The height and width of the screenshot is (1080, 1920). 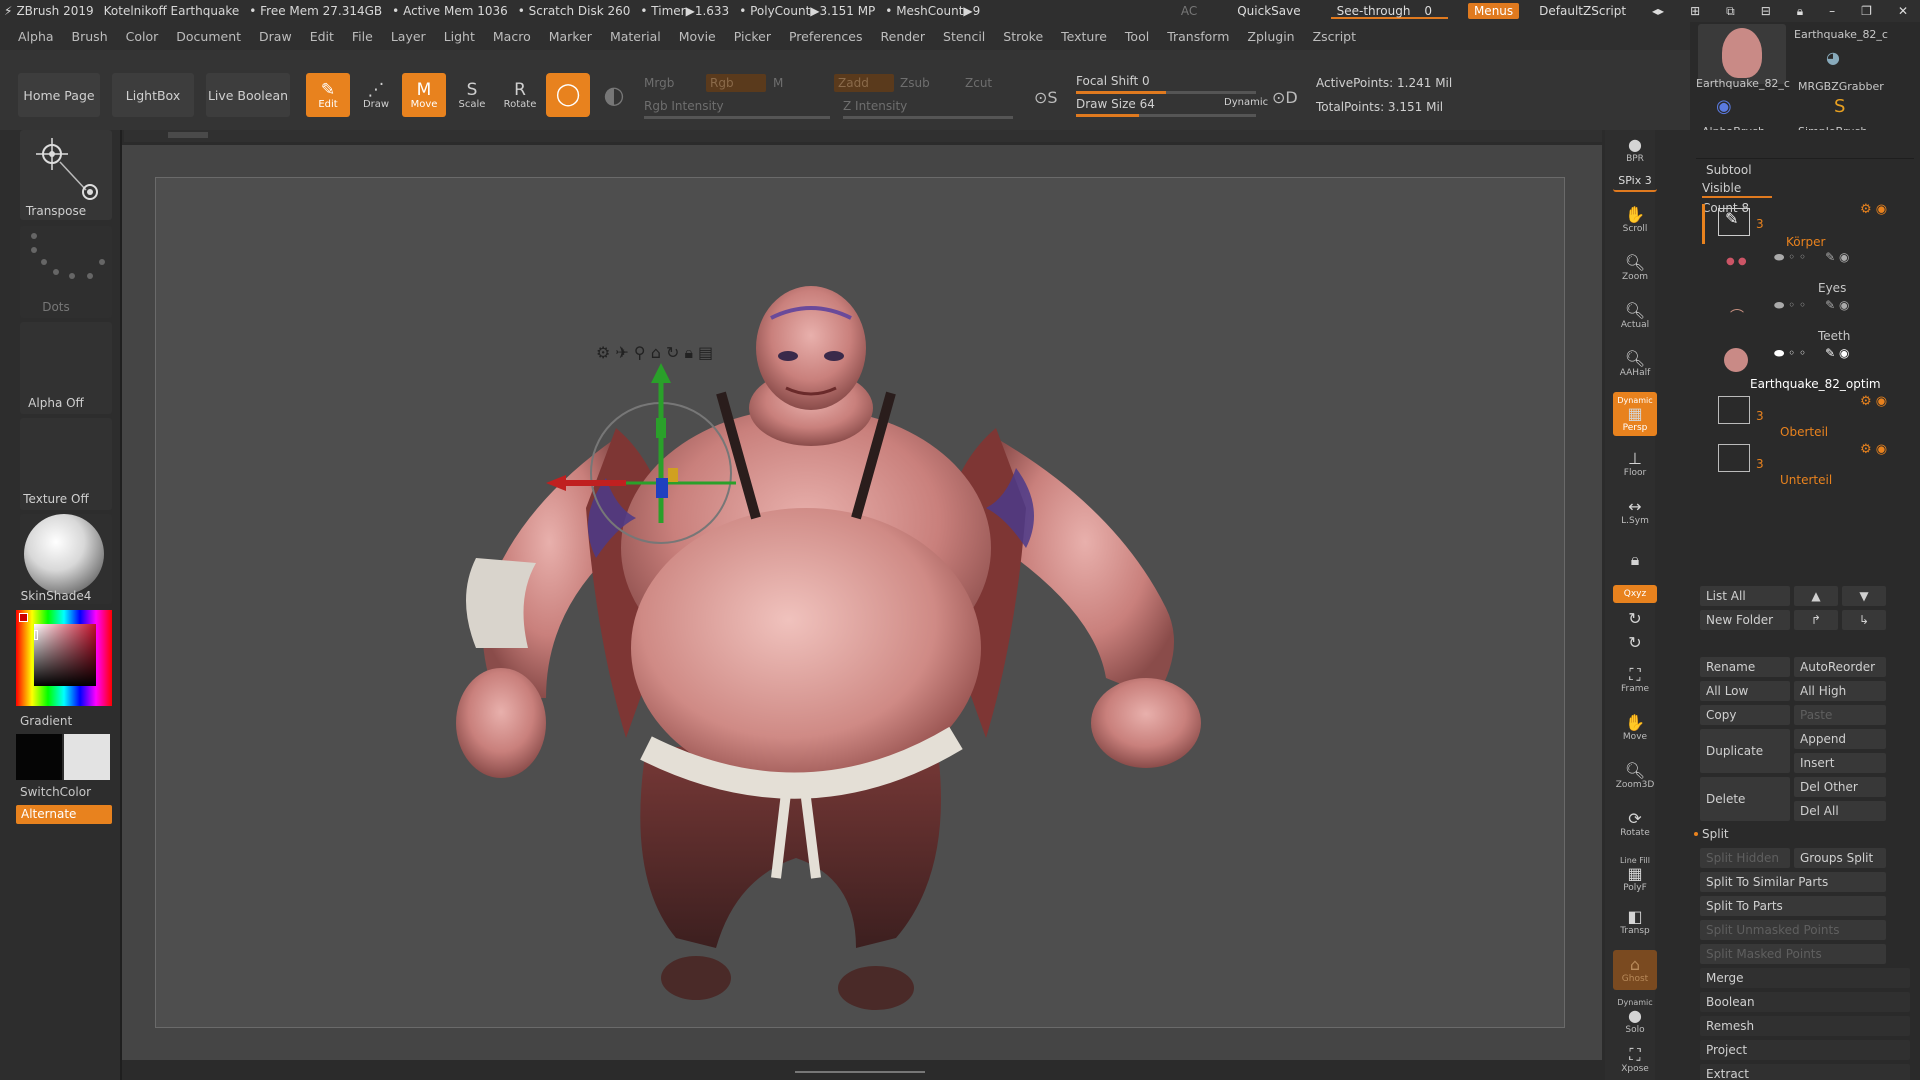 What do you see at coordinates (978, 83) in the screenshot?
I see `zcut-button: Zcut` at bounding box center [978, 83].